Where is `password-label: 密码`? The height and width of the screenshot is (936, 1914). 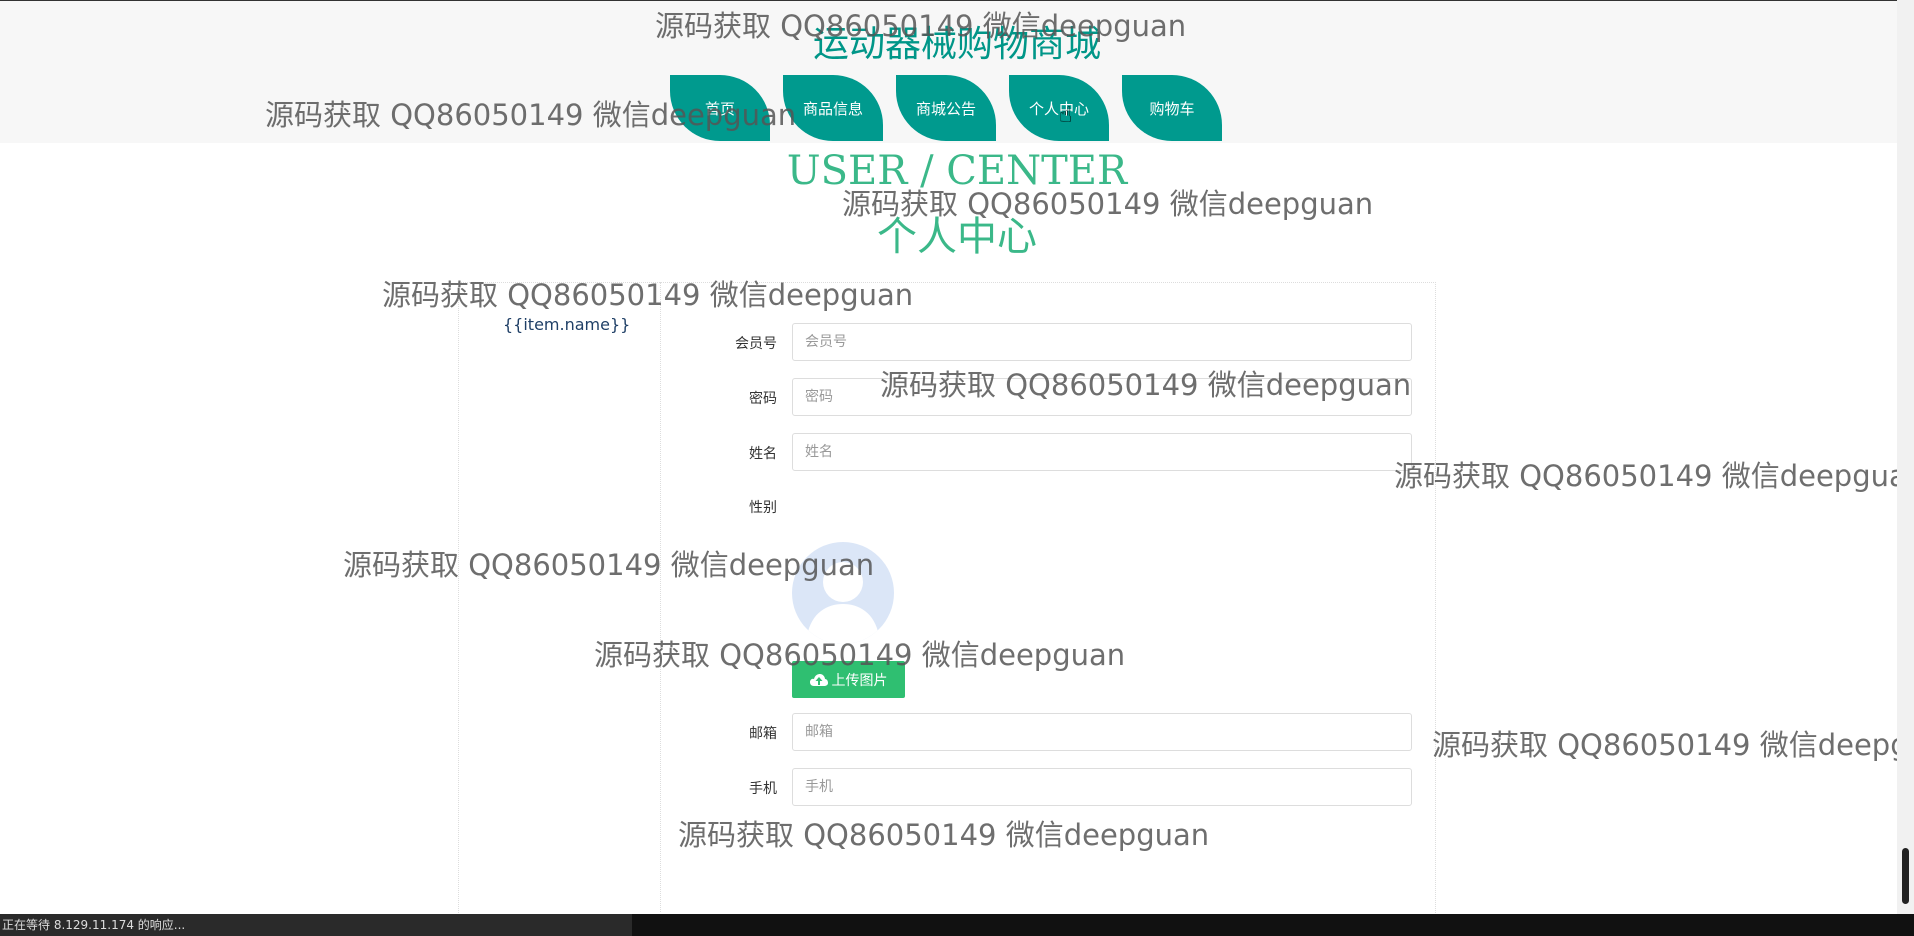
password-label: 密码 is located at coordinates (763, 399).